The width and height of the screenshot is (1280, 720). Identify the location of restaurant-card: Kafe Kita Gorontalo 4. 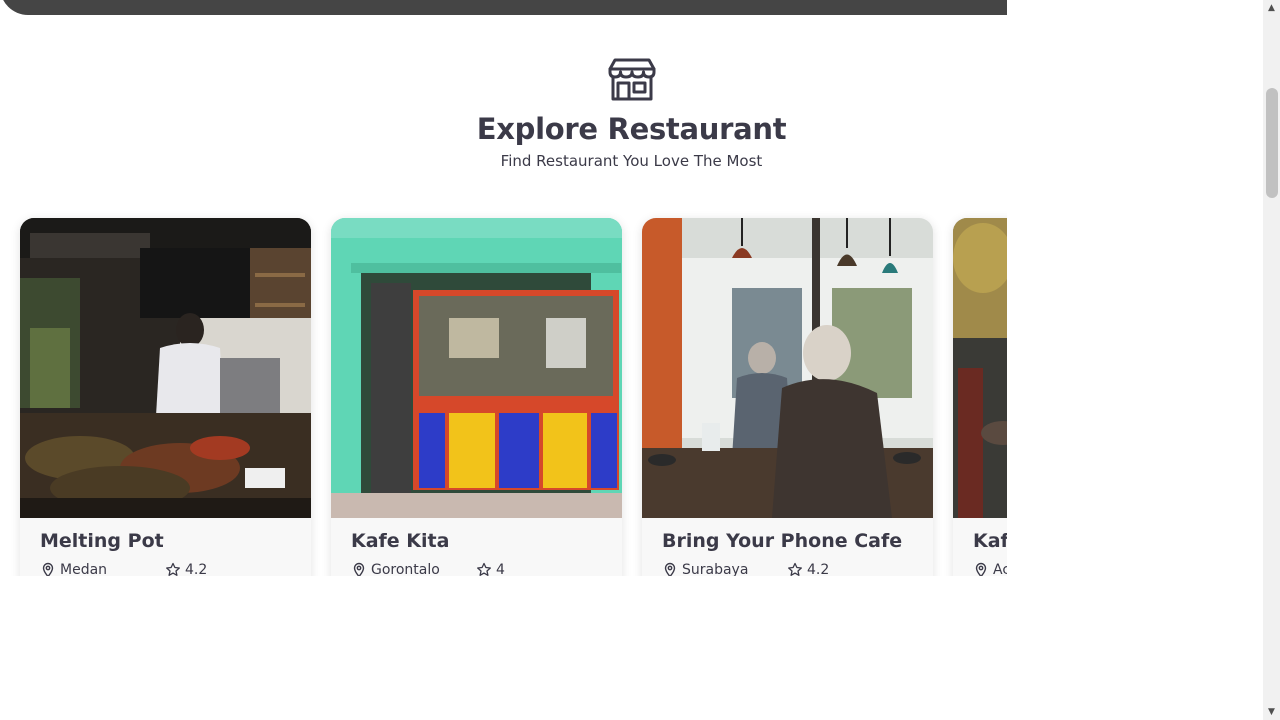
(476, 397).